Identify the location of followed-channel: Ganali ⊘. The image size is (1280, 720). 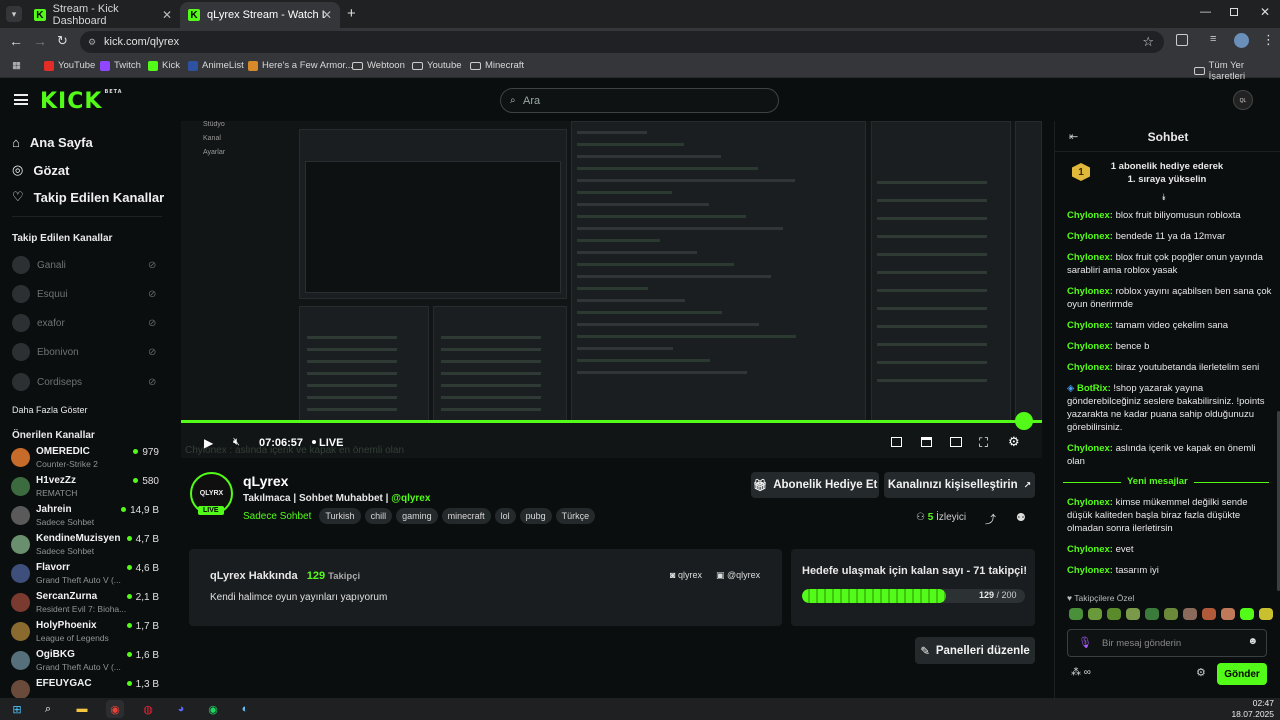
(84, 265).